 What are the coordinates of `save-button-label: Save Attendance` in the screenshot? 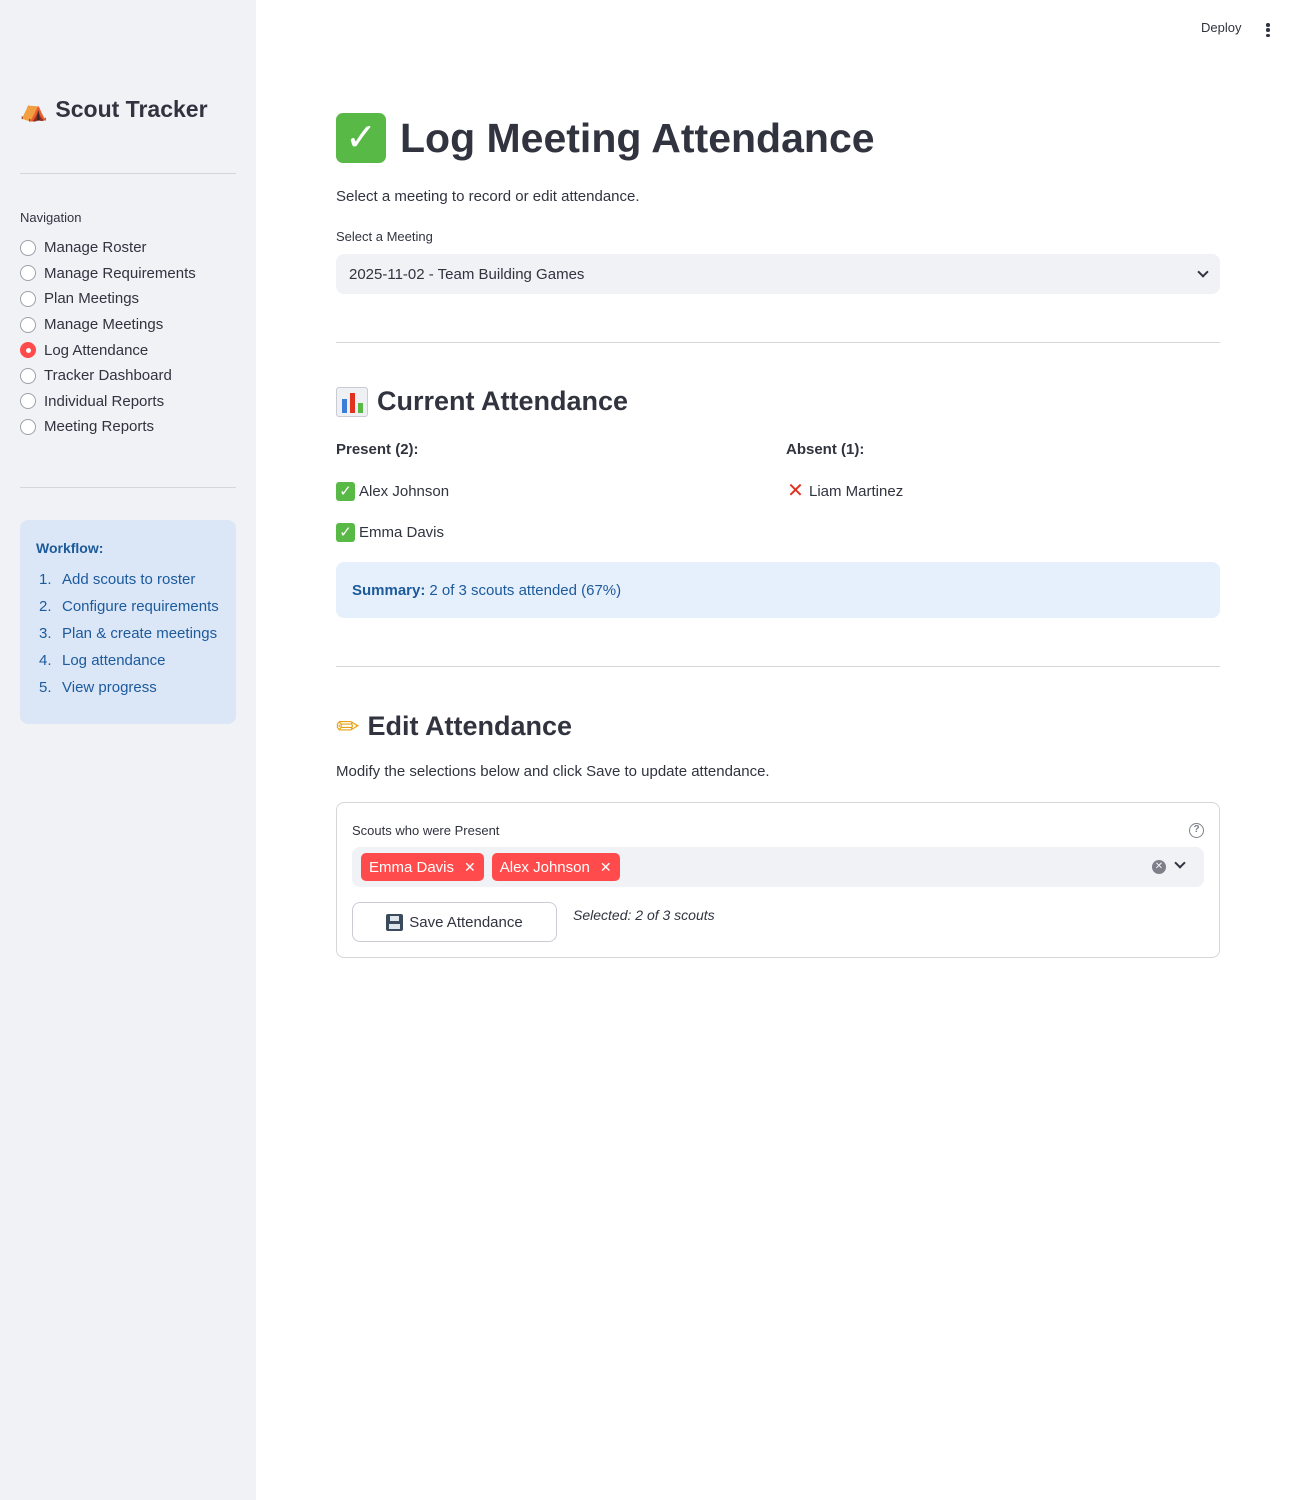 It's located at (466, 922).